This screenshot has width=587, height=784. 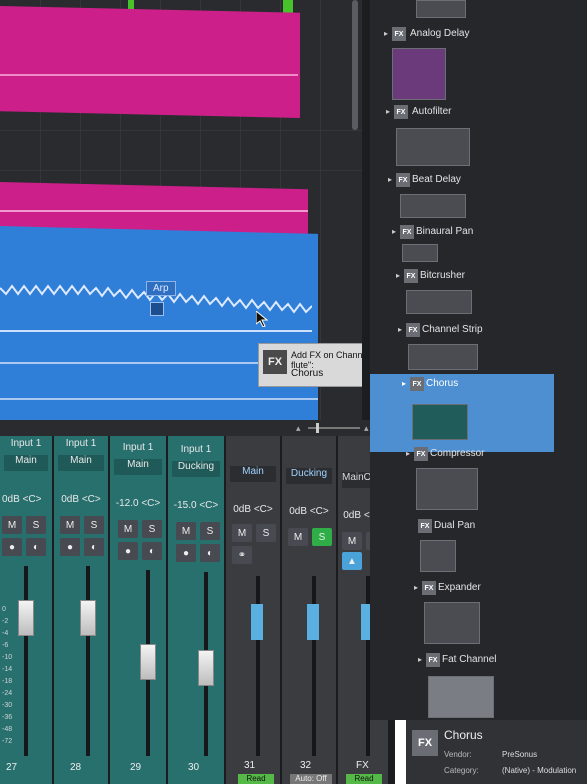 What do you see at coordinates (150, 62) in the screenshot?
I see `audio-event-pink` at bounding box center [150, 62].